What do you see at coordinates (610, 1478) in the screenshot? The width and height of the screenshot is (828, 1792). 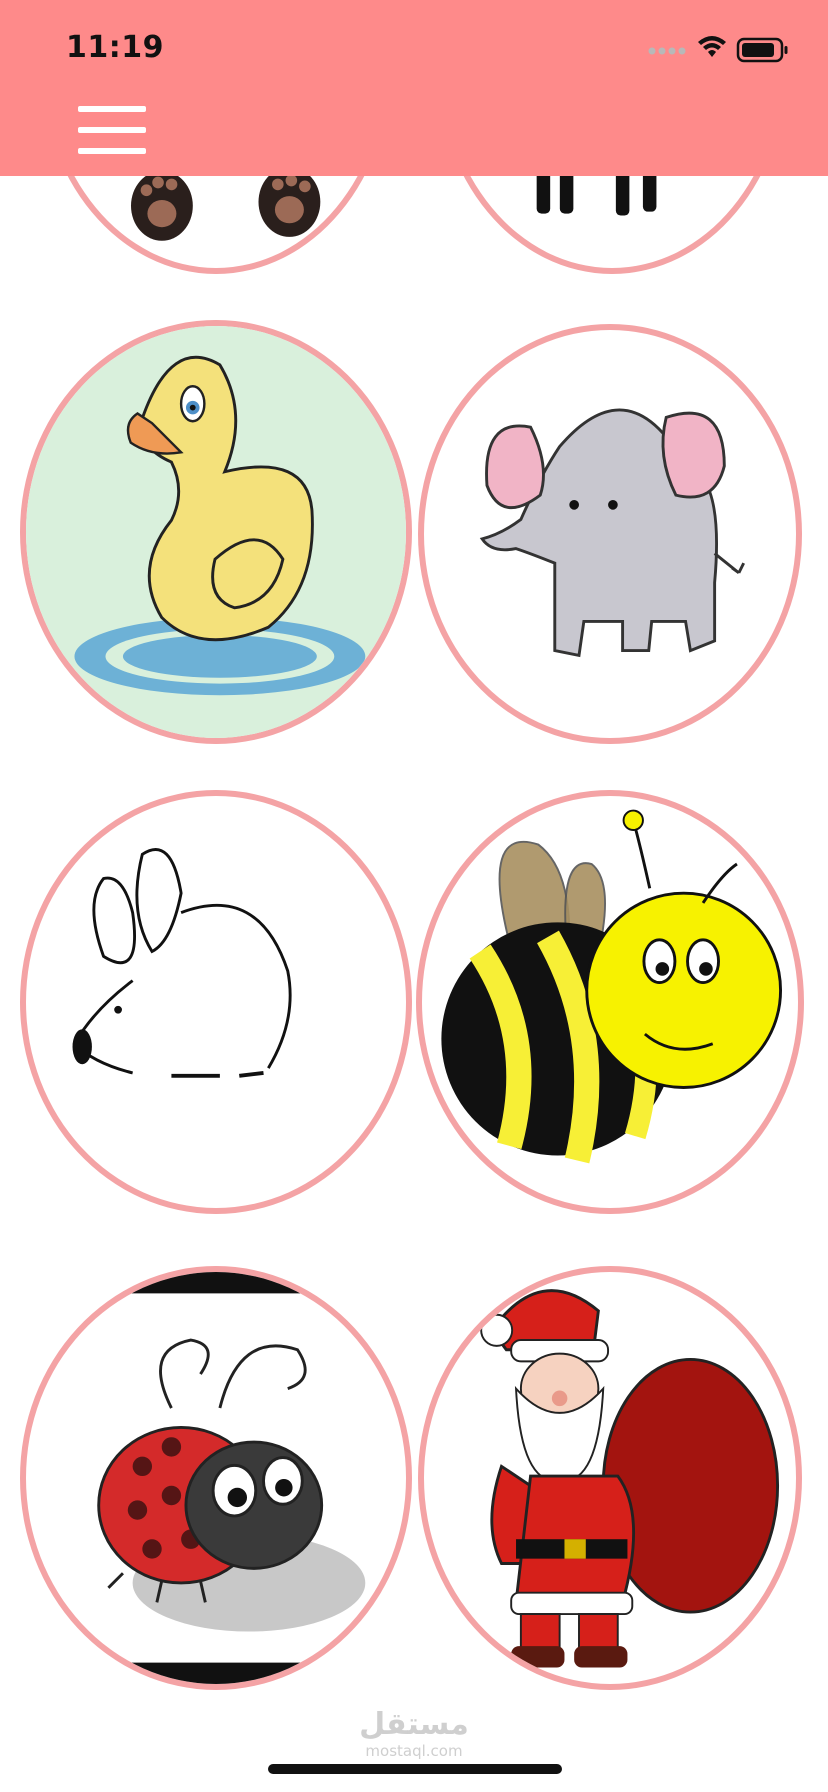 I see `drawing-thumbnail-santa-claus` at bounding box center [610, 1478].